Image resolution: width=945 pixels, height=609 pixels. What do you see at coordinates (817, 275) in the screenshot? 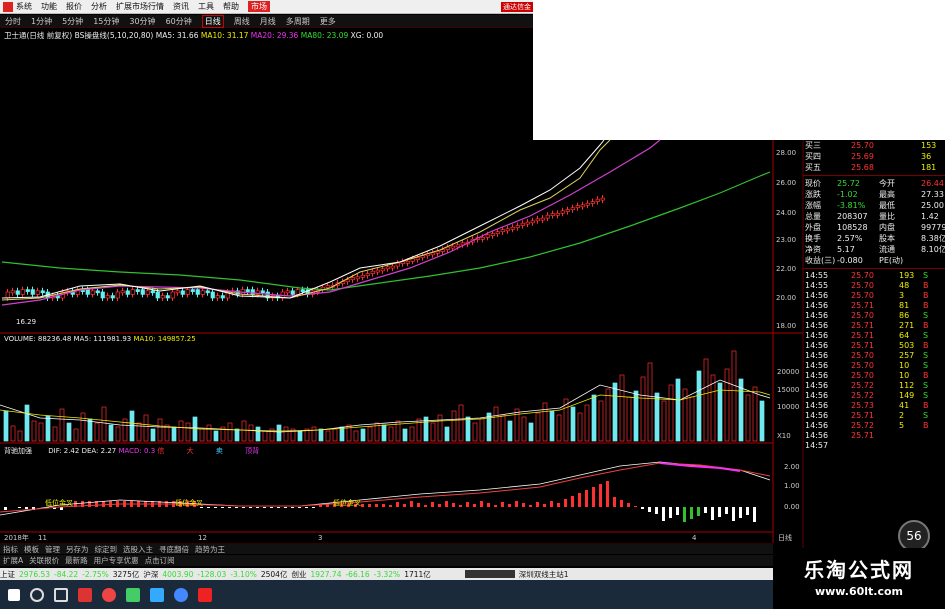
I see `trade-time: 14:55` at bounding box center [817, 275].